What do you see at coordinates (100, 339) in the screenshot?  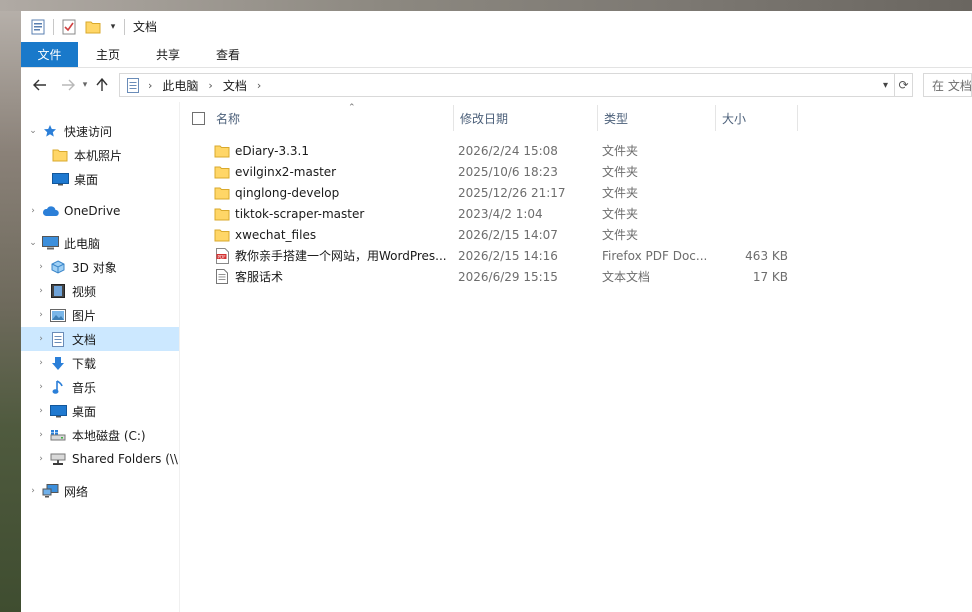 I see `nav-documents: › 文档` at bounding box center [100, 339].